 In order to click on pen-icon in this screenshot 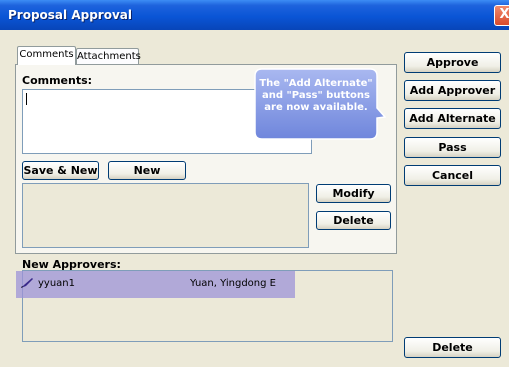, I will do `click(27, 283)`.